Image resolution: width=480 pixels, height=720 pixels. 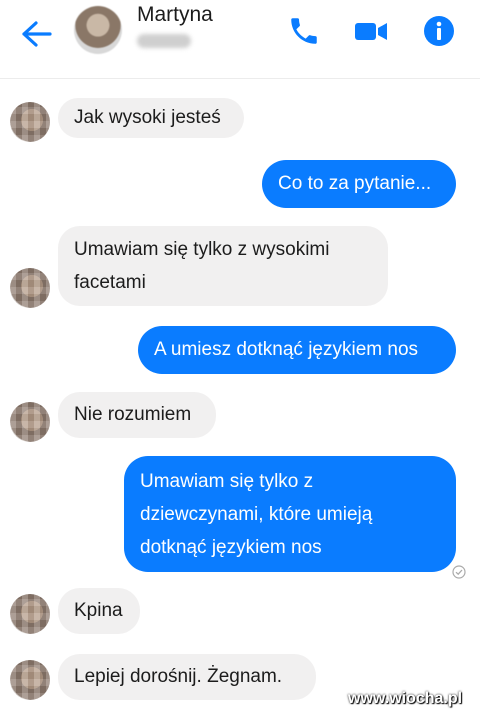 I want to click on call-button, so click(x=304, y=31).